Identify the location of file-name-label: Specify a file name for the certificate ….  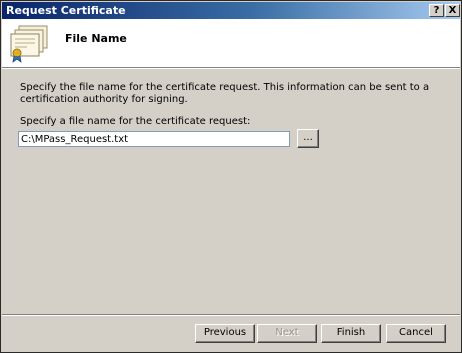
(135, 121).